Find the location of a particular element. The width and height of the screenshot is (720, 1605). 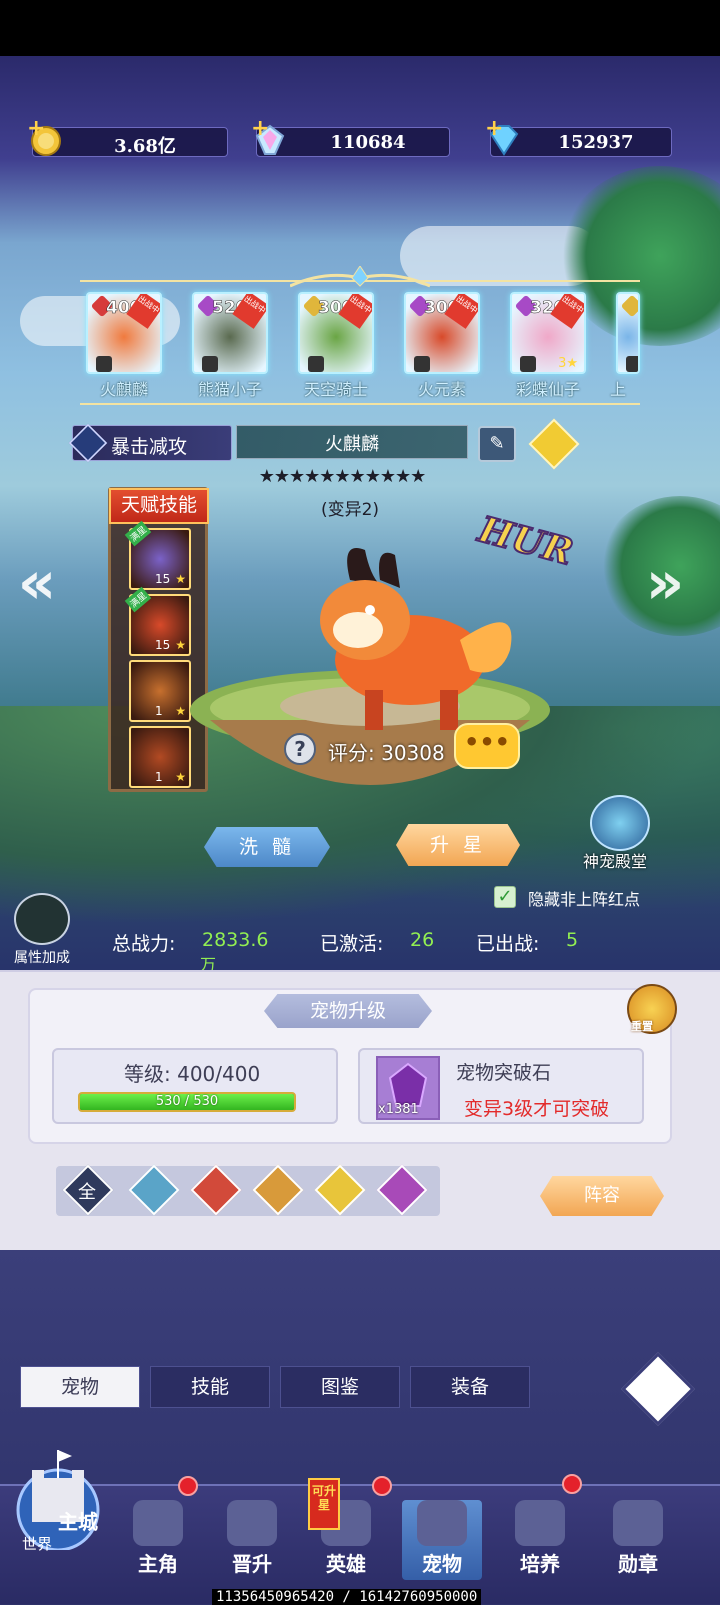

pet-card: 520 出战中 熊猫小子 is located at coordinates (230, 346).